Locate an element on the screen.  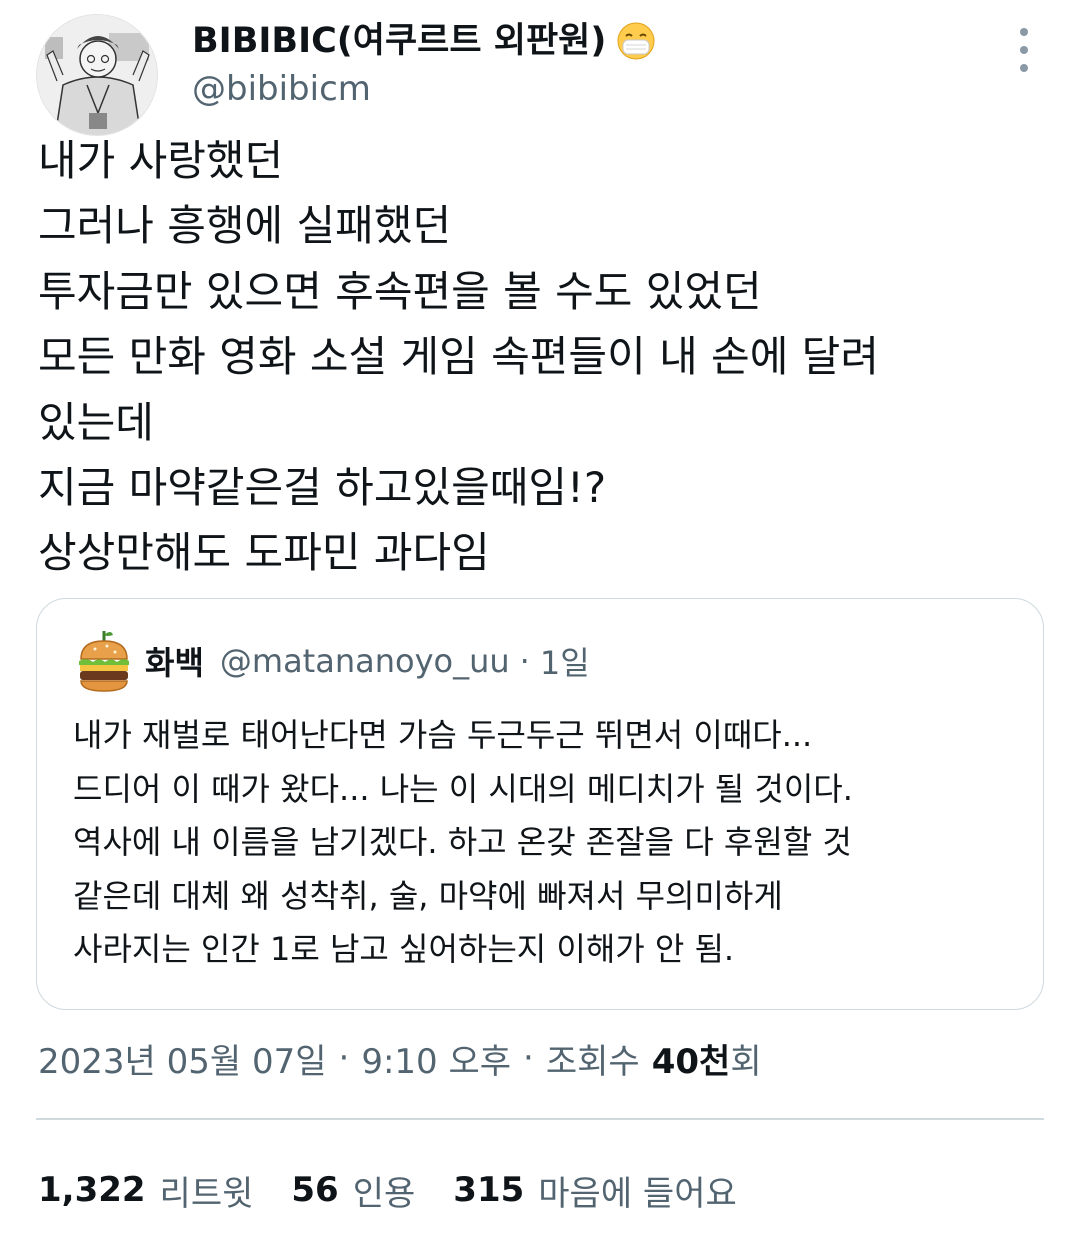
tweet-line: 있는데 is located at coordinates (96, 422).